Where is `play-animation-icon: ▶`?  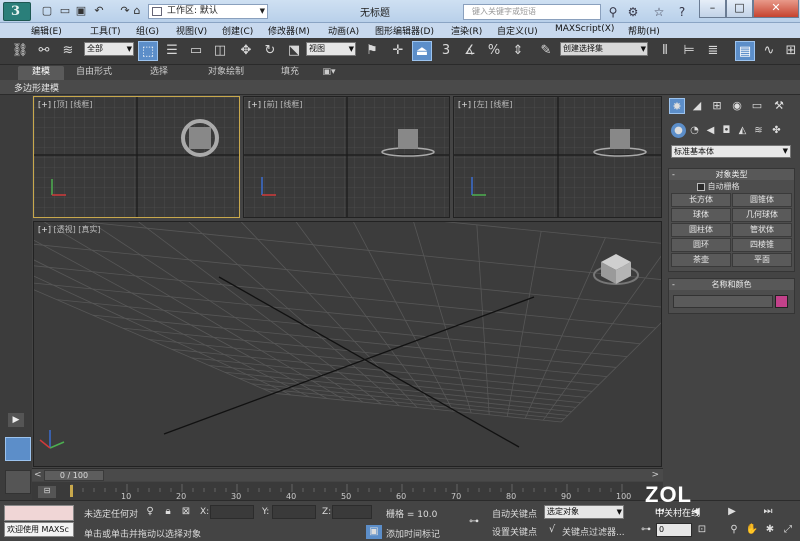
play-animation-icon: ▶ is located at coordinates (732, 512).